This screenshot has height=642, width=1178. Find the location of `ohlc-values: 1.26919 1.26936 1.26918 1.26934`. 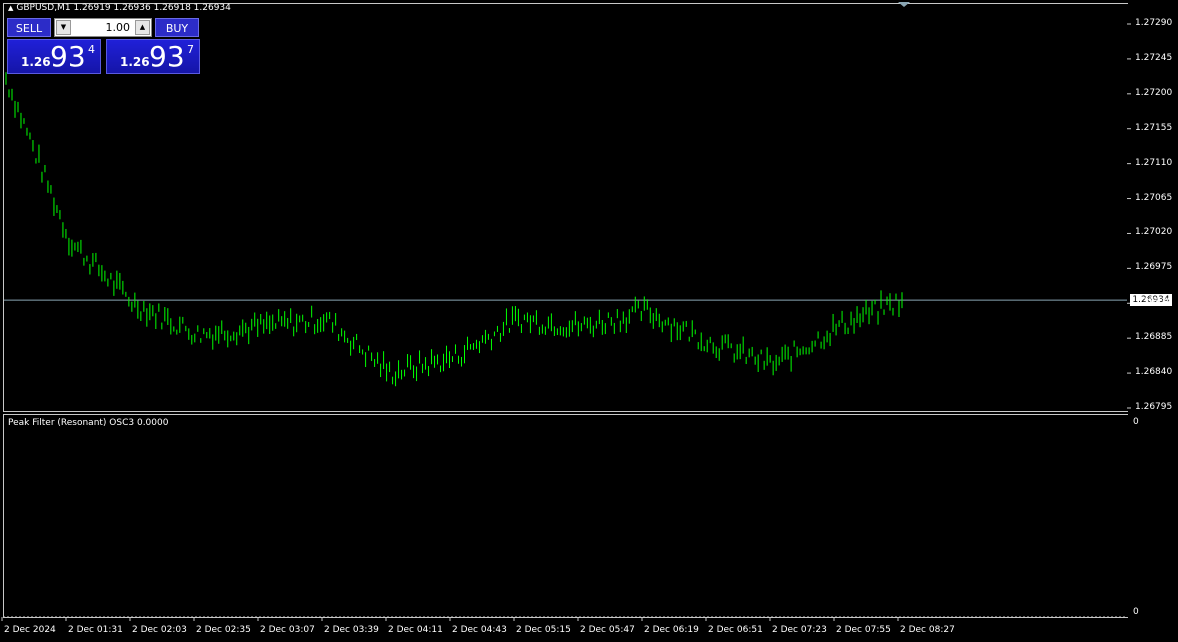

ohlc-values: 1.26919 1.26936 1.26918 1.26934 is located at coordinates (152, 8).